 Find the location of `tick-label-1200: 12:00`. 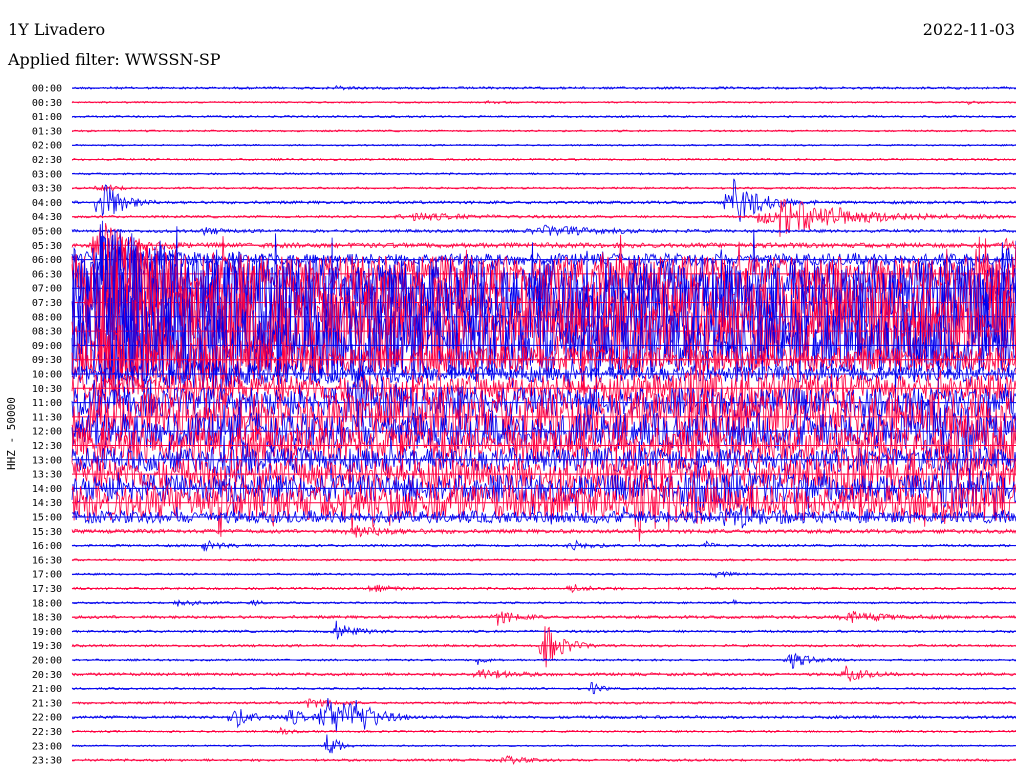

tick-label-1200: 12:00 is located at coordinates (47, 432).